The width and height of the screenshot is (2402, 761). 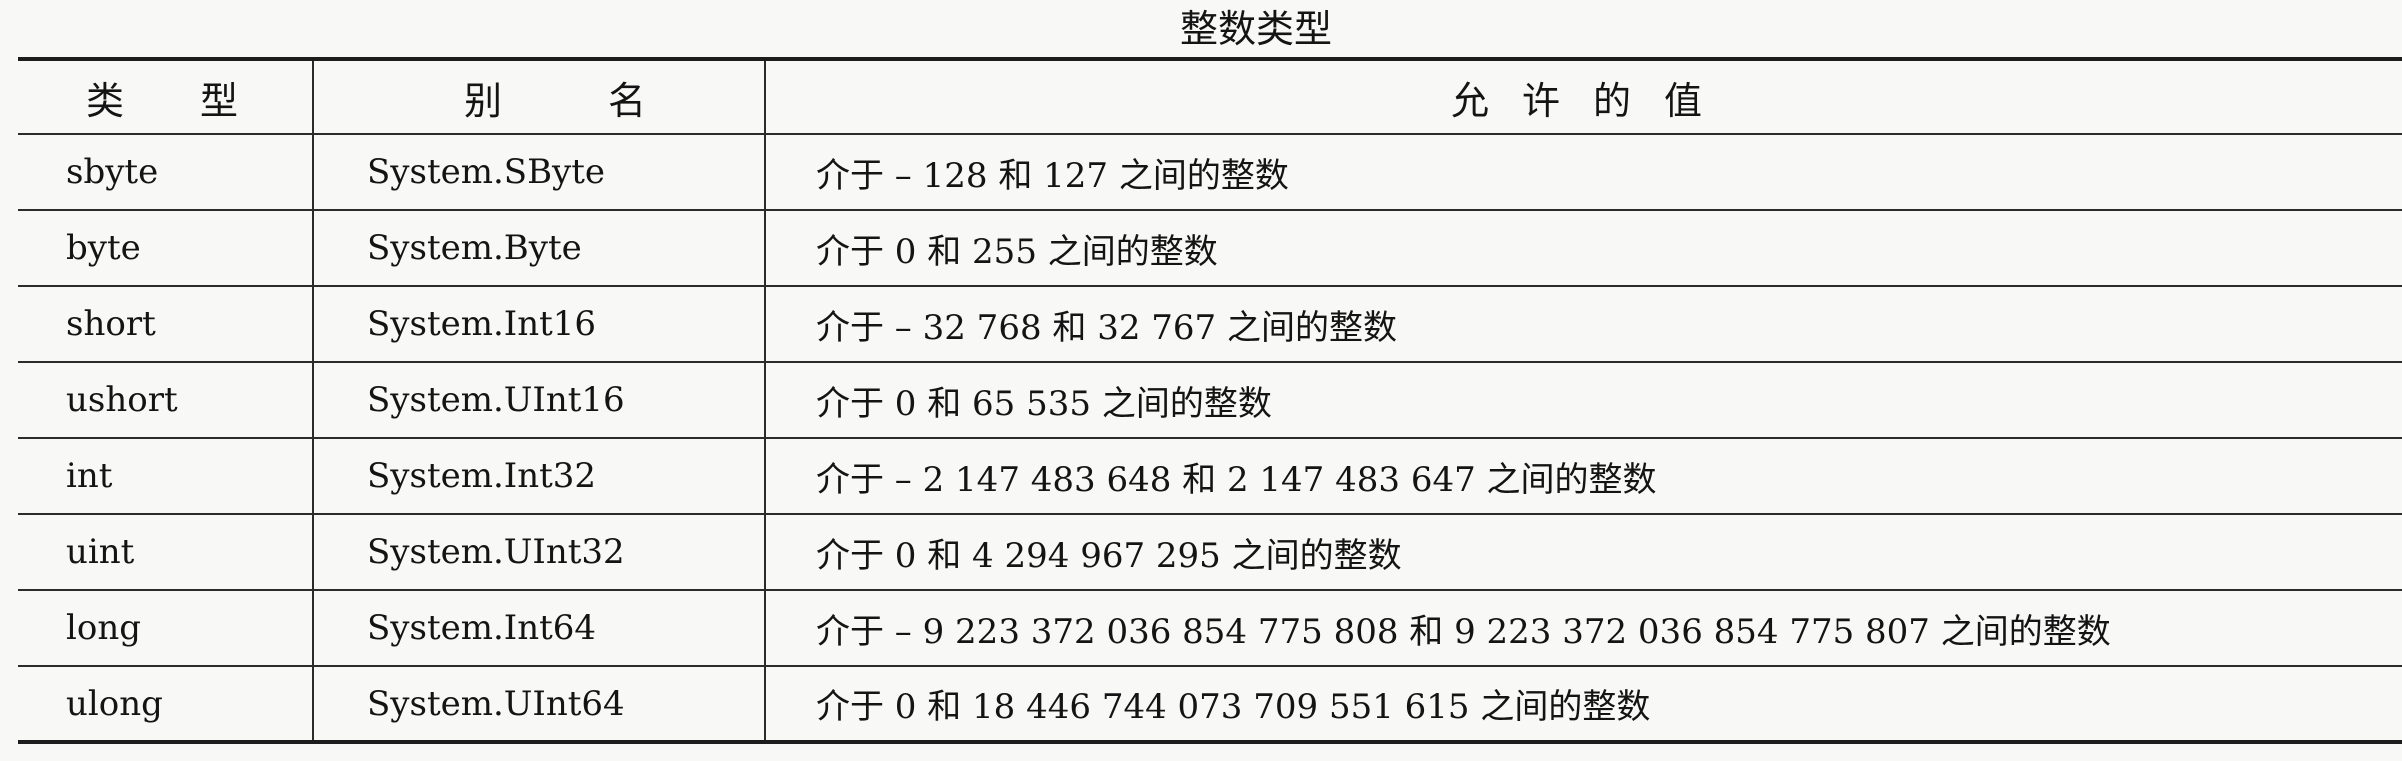 What do you see at coordinates (1612, 100) in the screenshot?
I see `header-allowed-char: 的` at bounding box center [1612, 100].